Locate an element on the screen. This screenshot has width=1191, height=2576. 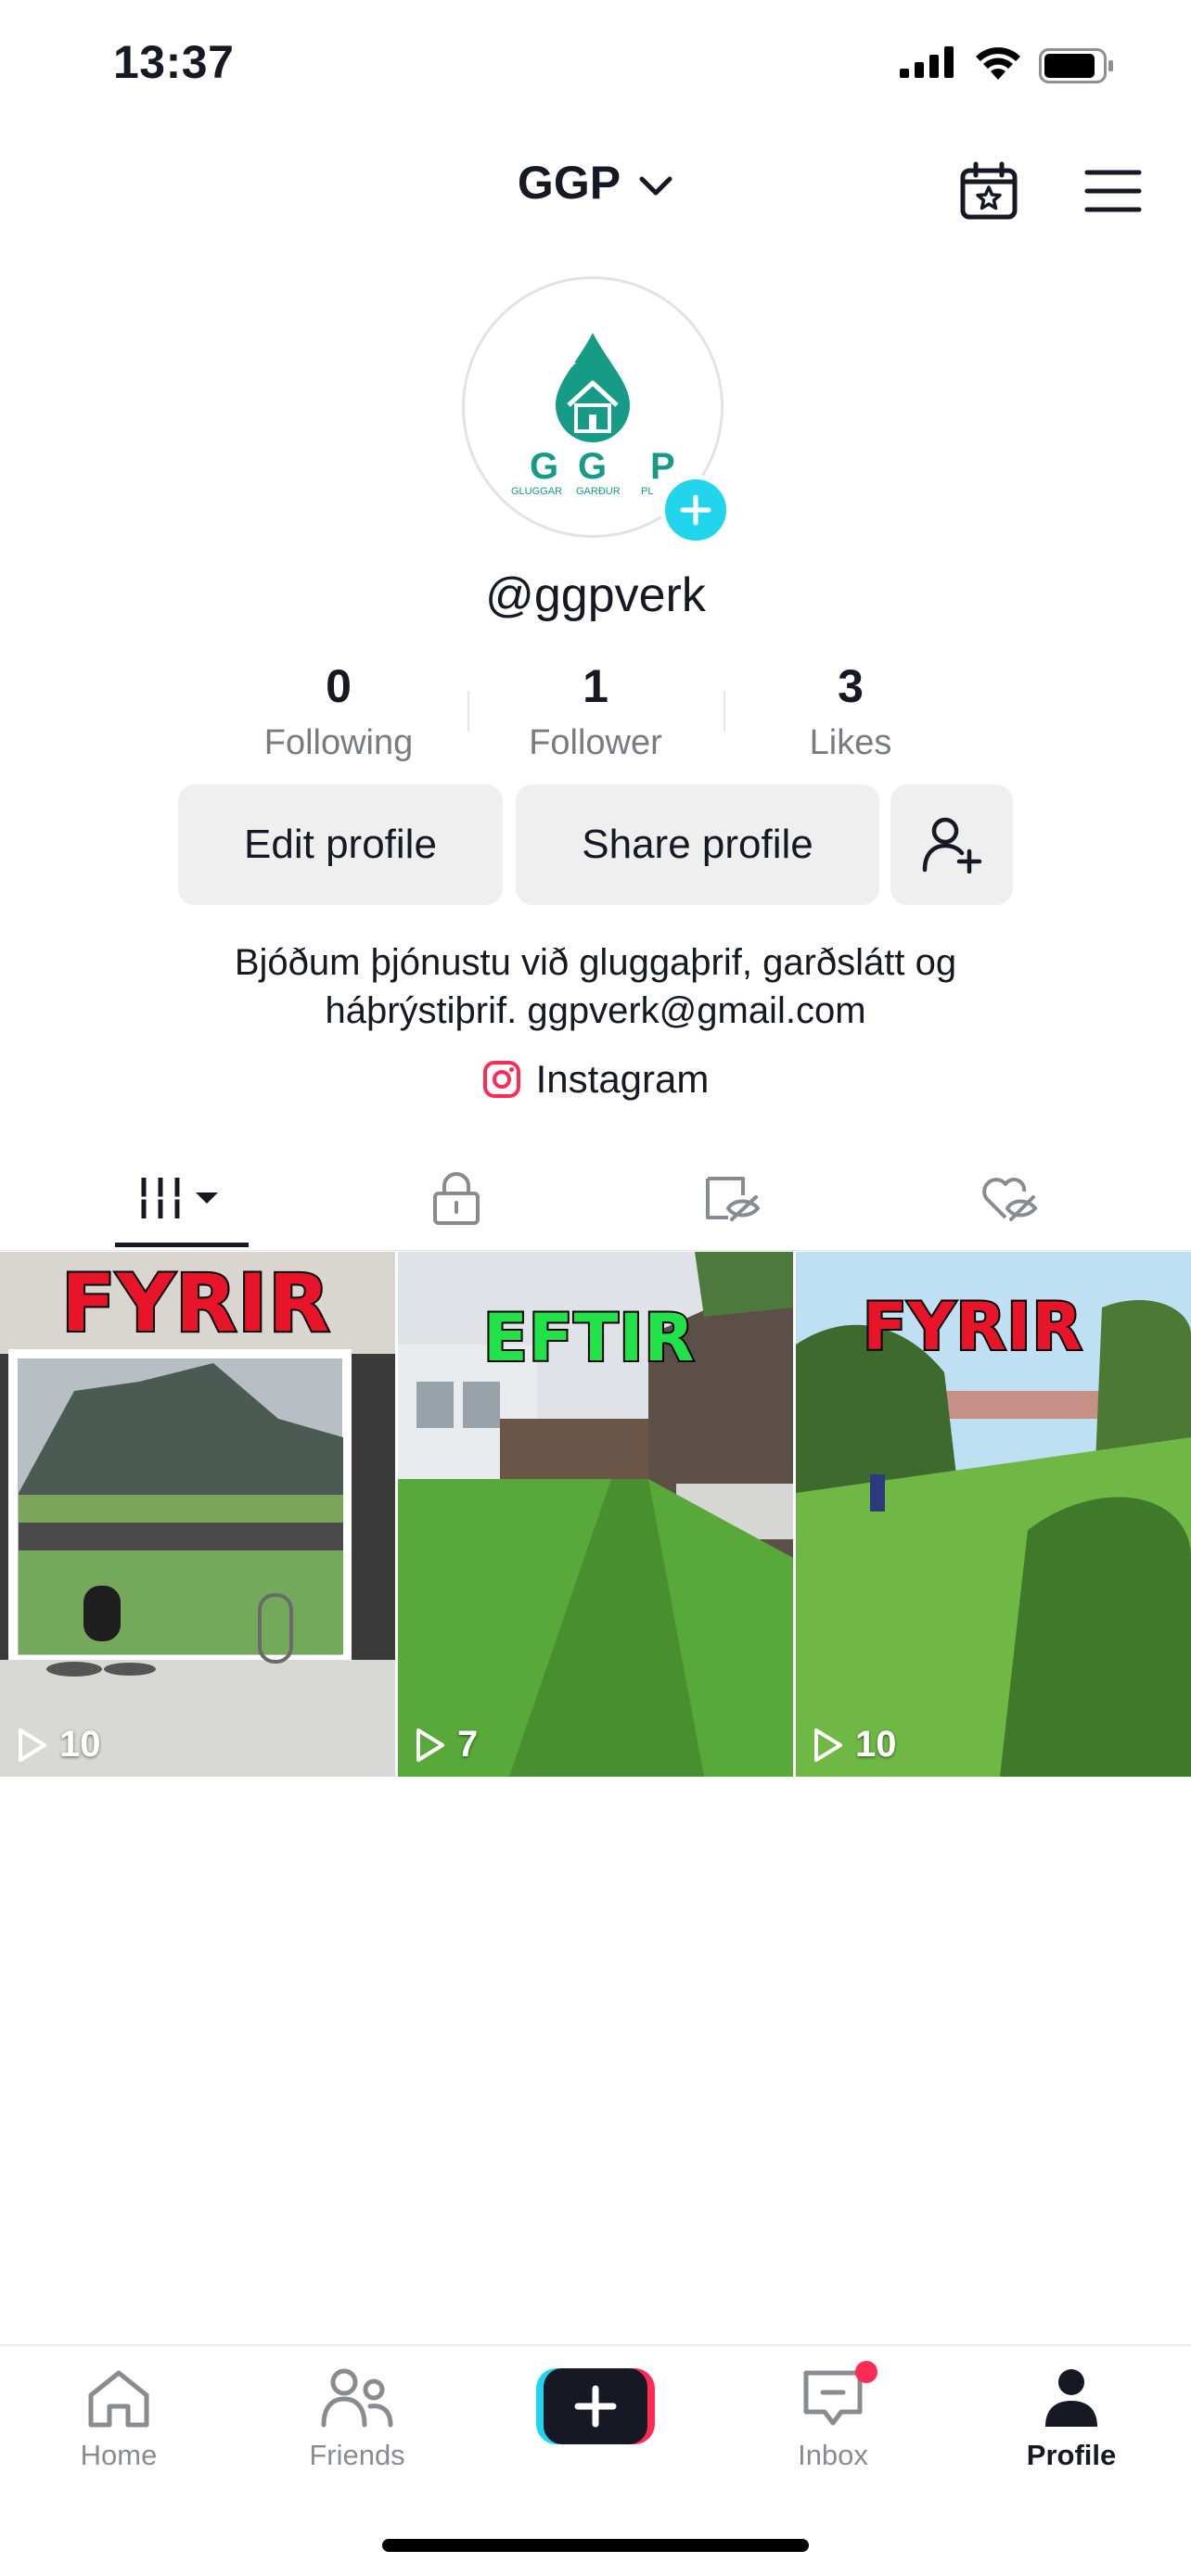
lock-icon is located at coordinates (456, 1198).